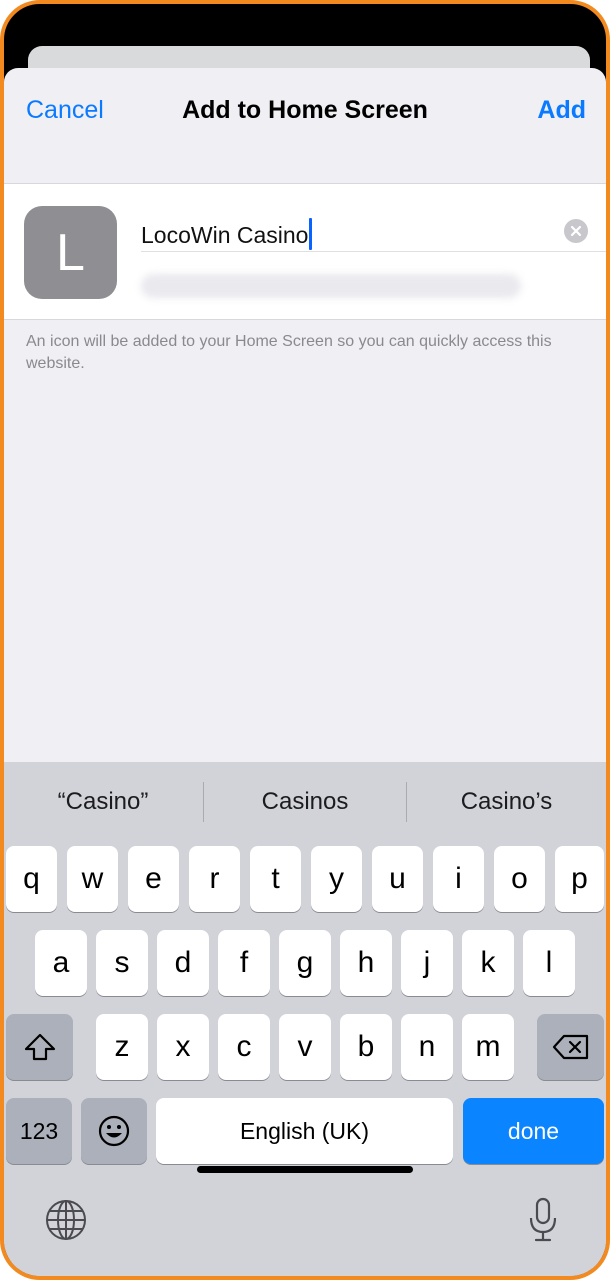 This screenshot has width=610, height=1280. I want to click on microphone-icon, so click(543, 1219).